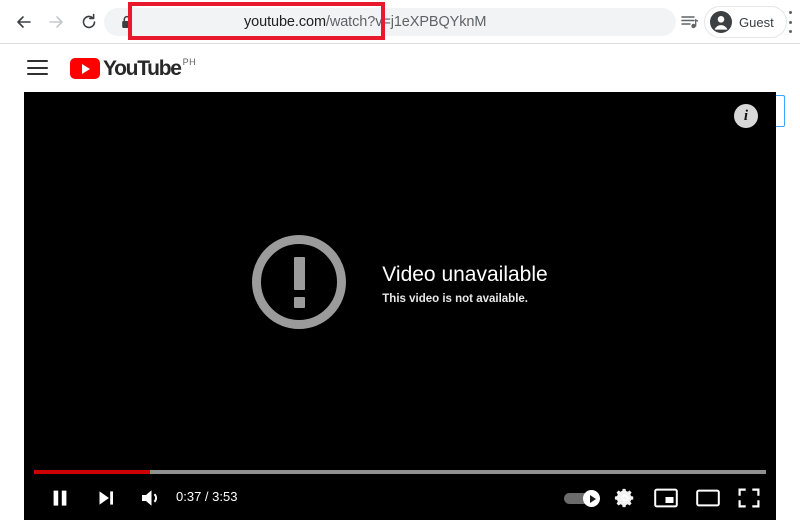 The width and height of the screenshot is (800, 520). I want to click on autoplay-toggle, so click(582, 498).